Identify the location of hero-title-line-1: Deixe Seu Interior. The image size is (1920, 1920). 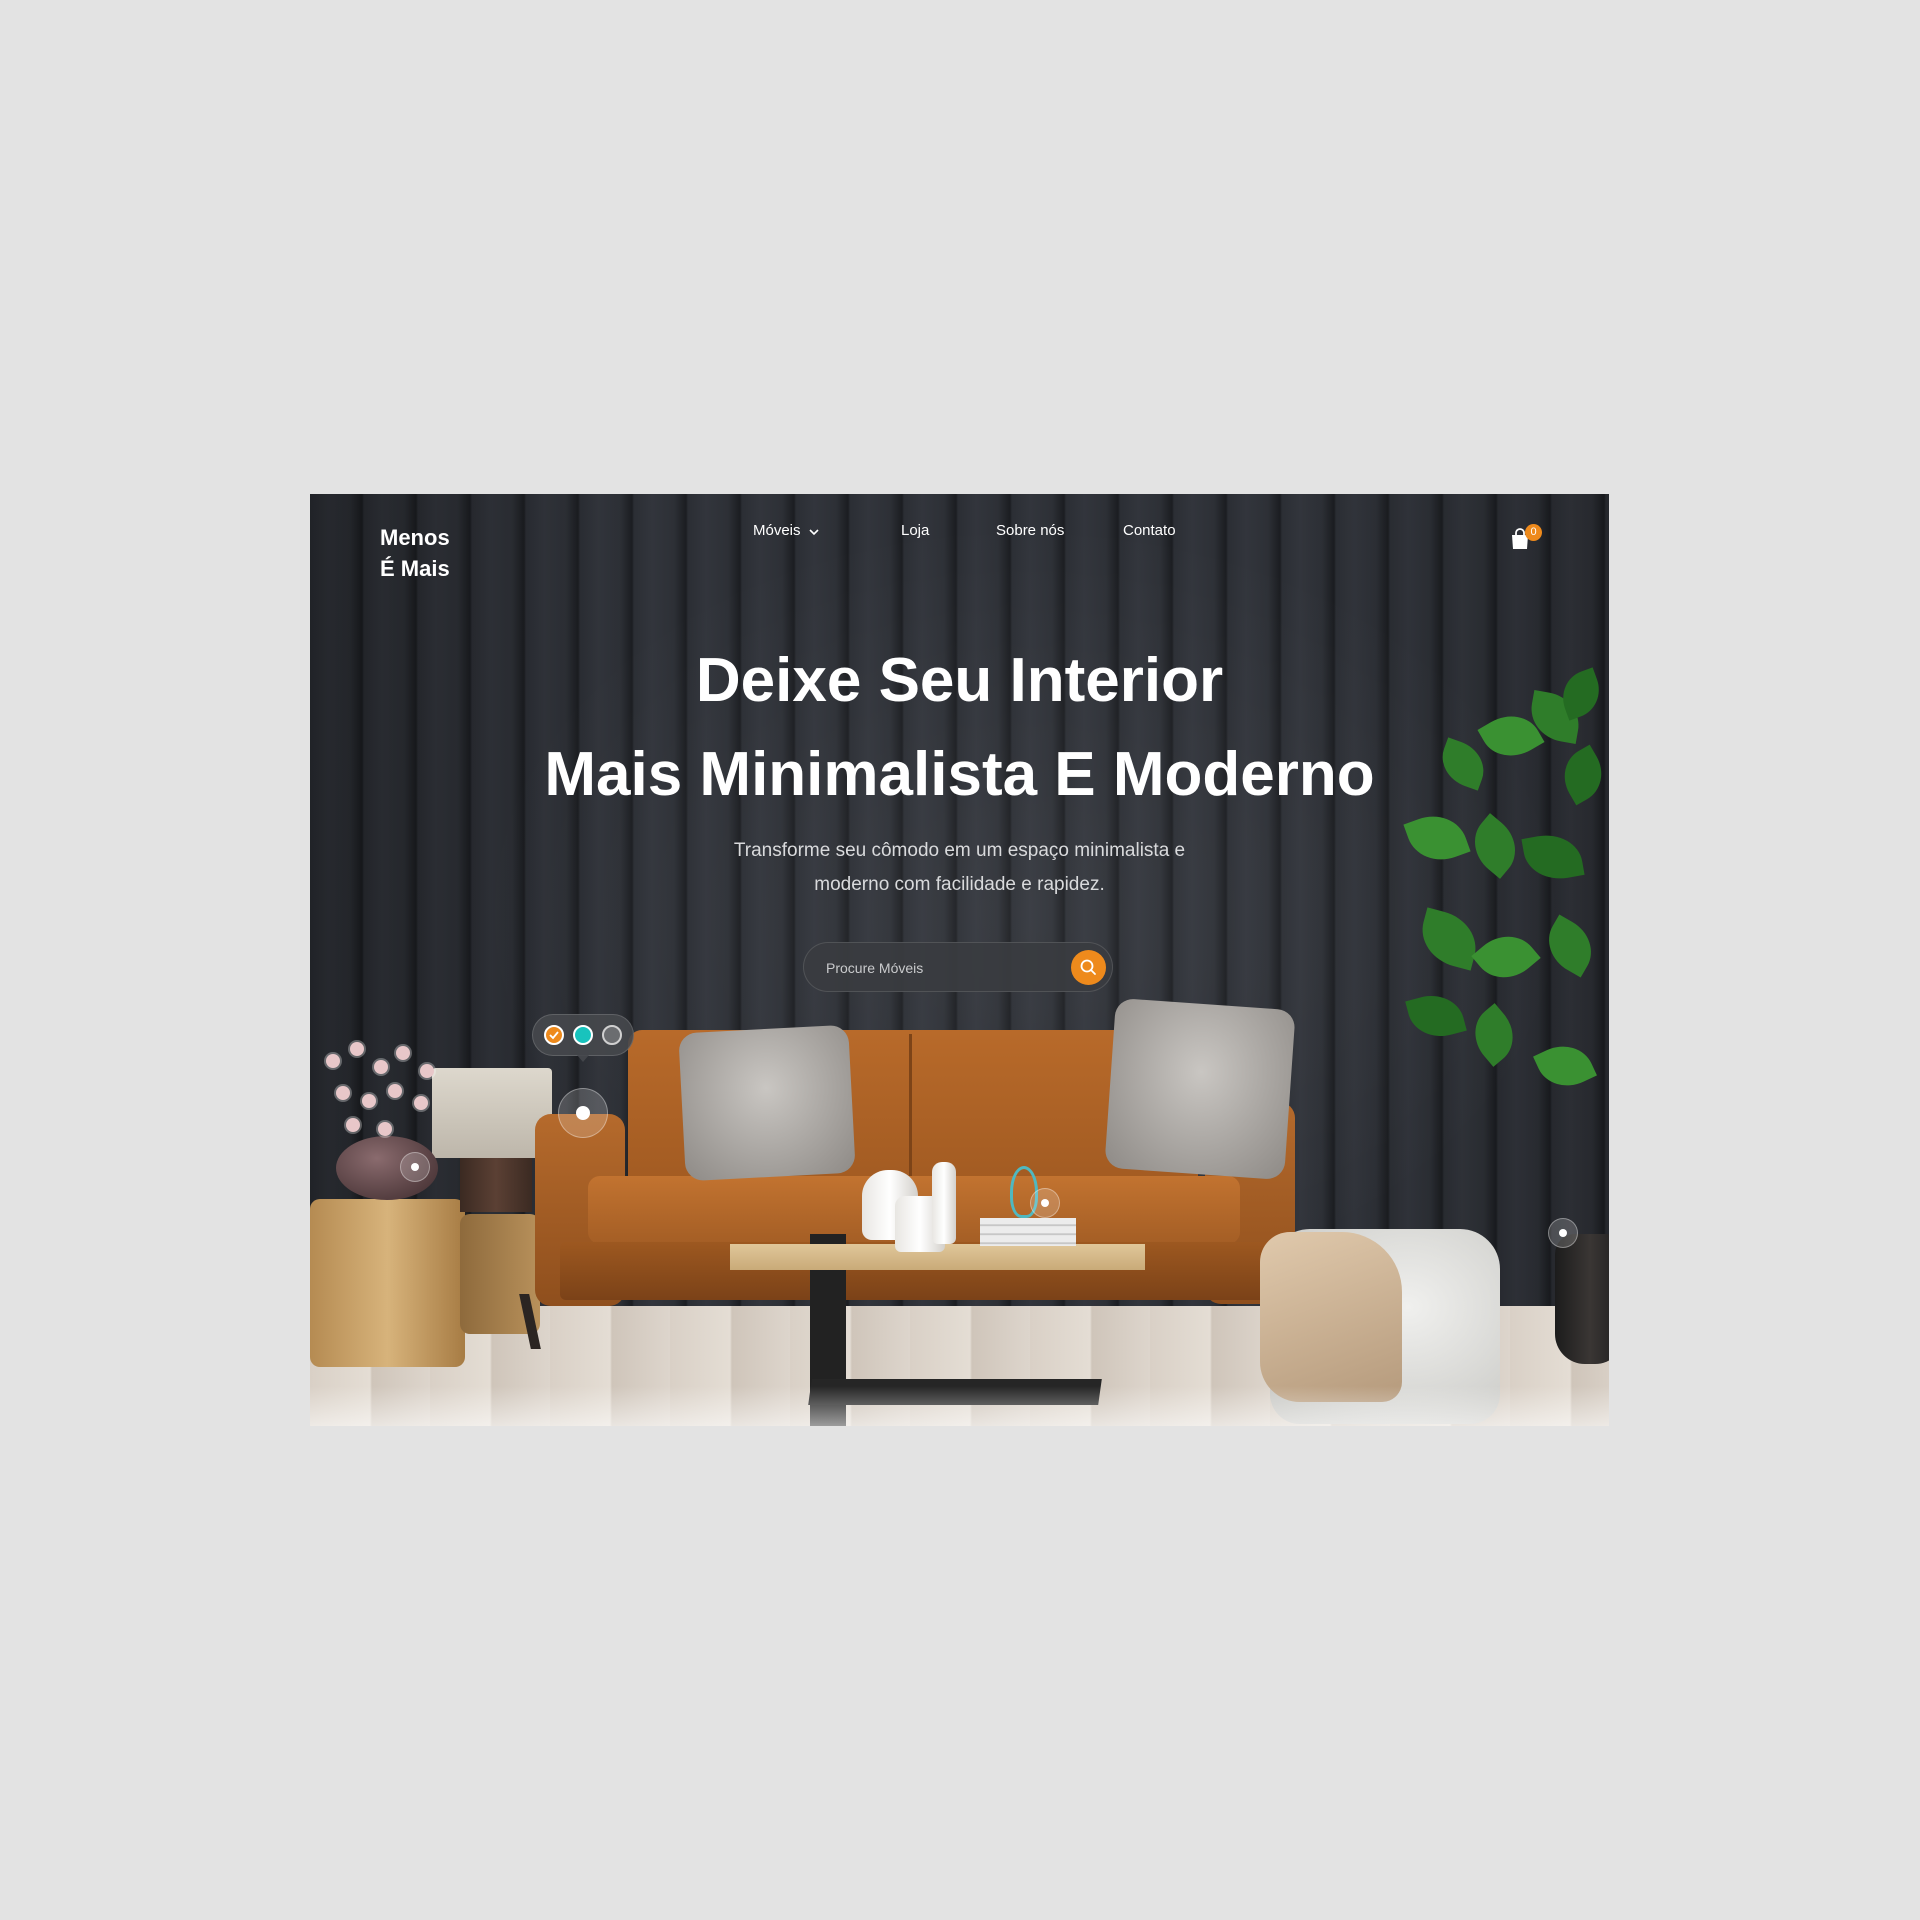
(959, 680).